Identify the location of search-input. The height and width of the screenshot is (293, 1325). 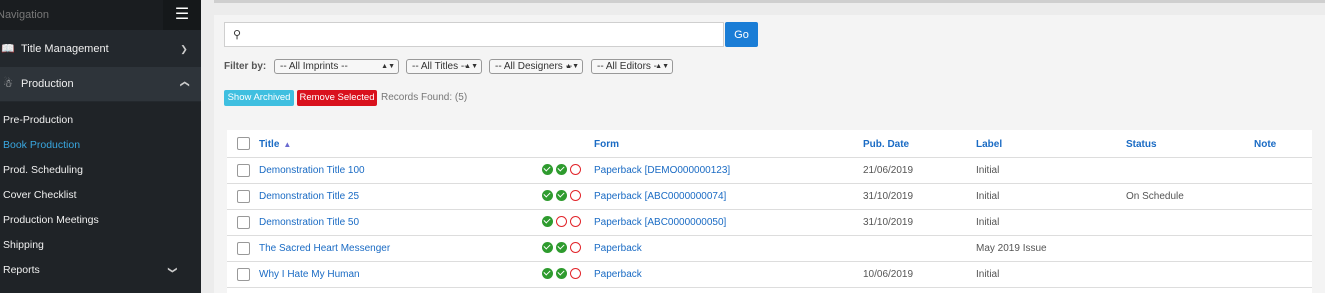
(486, 35).